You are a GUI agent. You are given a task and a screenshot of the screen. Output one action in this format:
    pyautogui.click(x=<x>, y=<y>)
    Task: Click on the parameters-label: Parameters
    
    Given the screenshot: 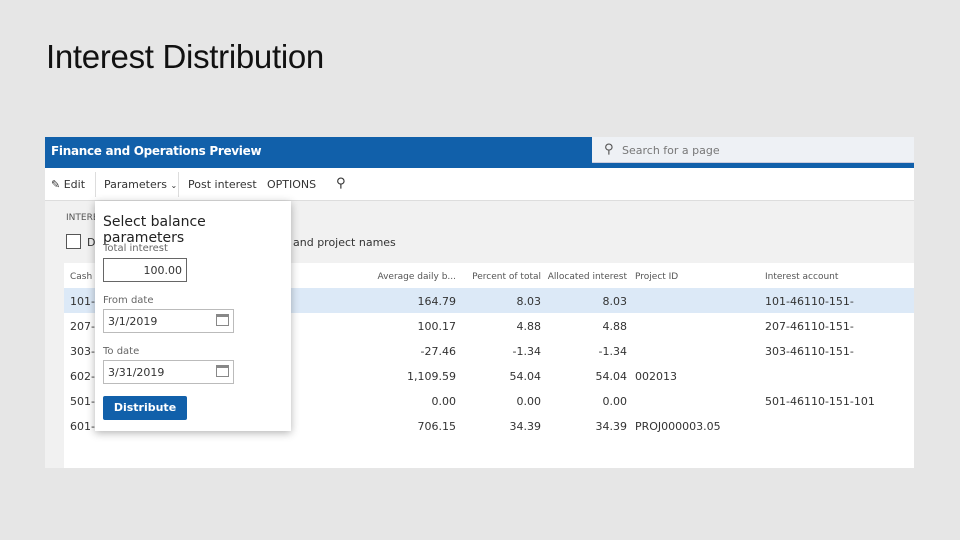 What is the action you would take?
    pyautogui.click(x=135, y=184)
    